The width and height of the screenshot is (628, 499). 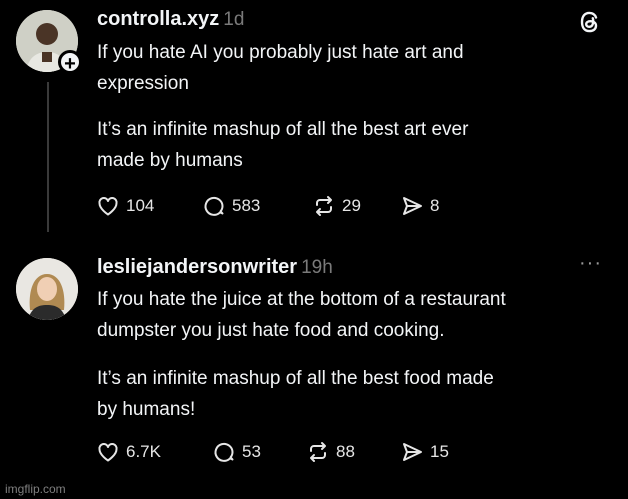 What do you see at coordinates (590, 22) in the screenshot?
I see `threads-logo-icon` at bounding box center [590, 22].